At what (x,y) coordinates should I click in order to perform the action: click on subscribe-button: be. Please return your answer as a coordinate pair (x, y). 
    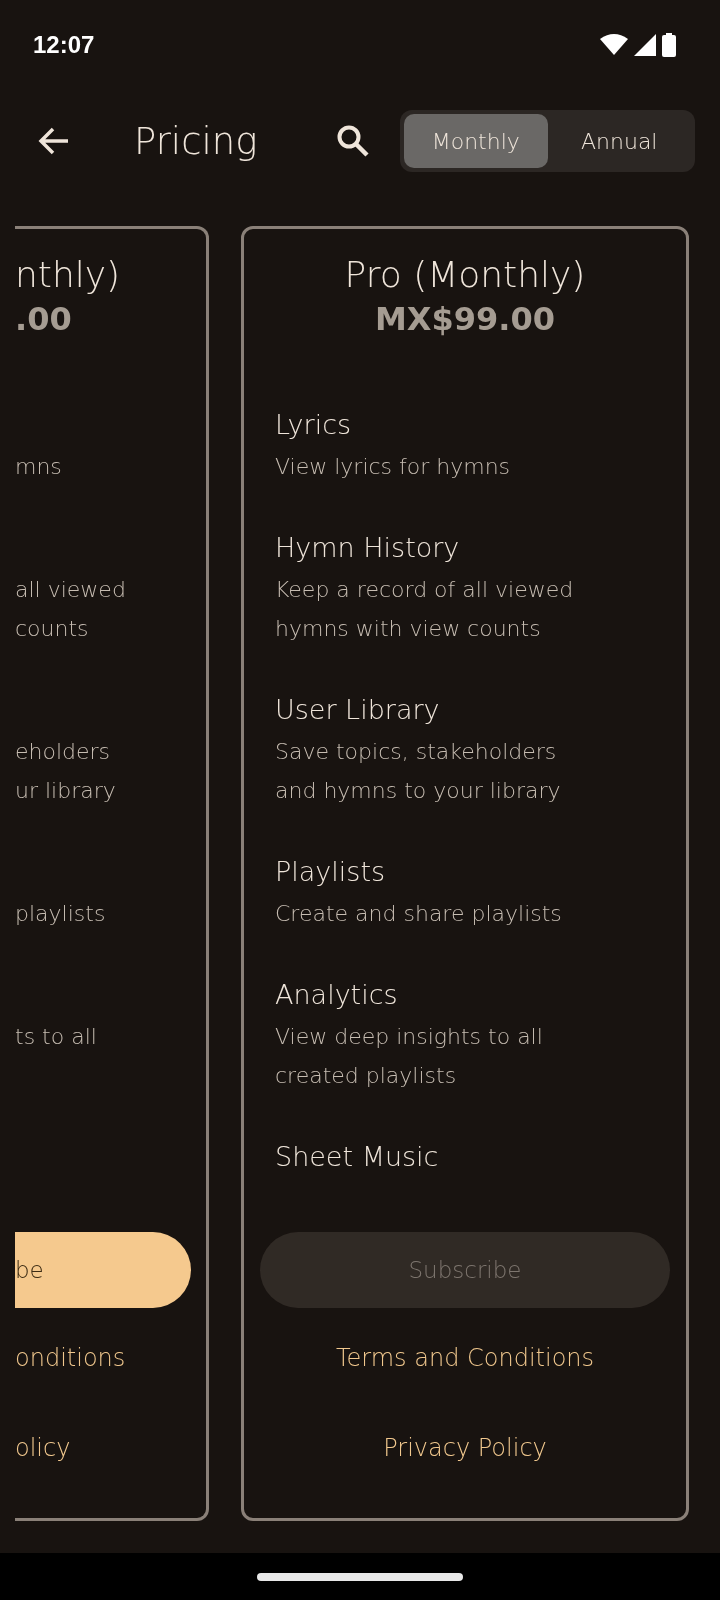
    Looking at the image, I should click on (103, 1270).